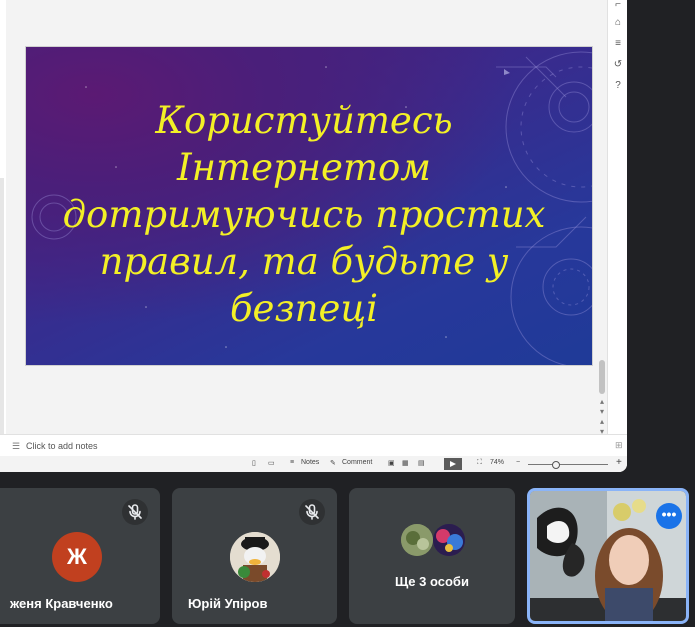 Image resolution: width=695 pixels, height=627 pixels. What do you see at coordinates (618, 44) in the screenshot?
I see `sliders-icon: ≡` at bounding box center [618, 44].